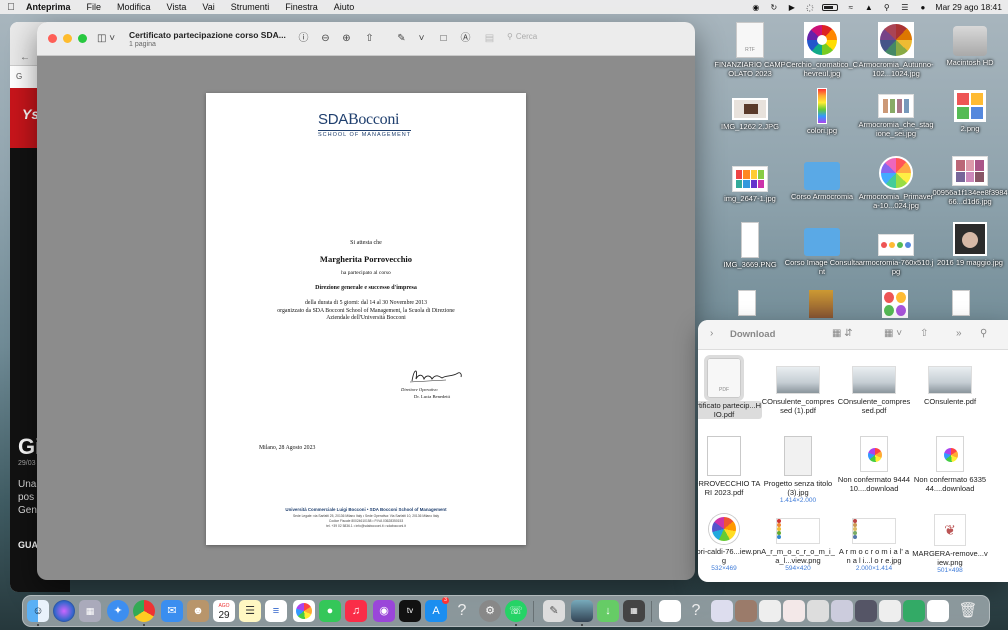  I want to click on zoom-button, so click(82, 38).